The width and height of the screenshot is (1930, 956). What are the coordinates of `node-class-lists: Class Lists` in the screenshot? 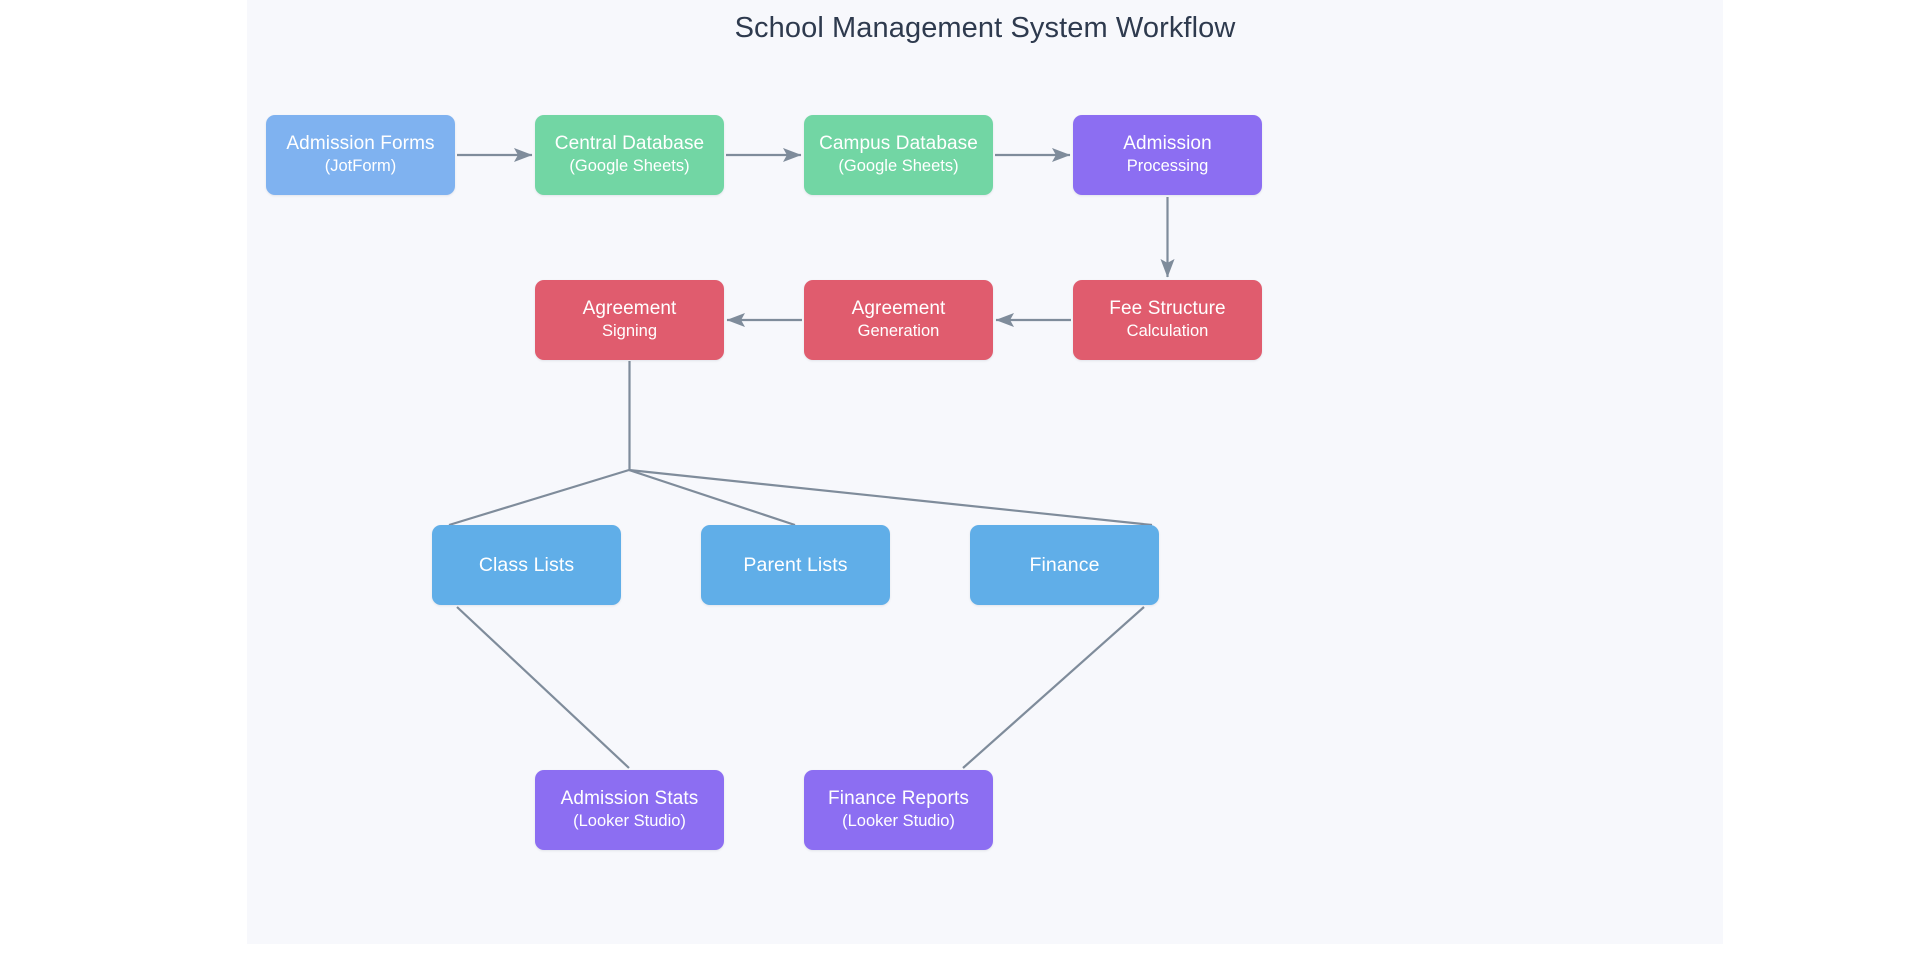 It's located at (526, 565).